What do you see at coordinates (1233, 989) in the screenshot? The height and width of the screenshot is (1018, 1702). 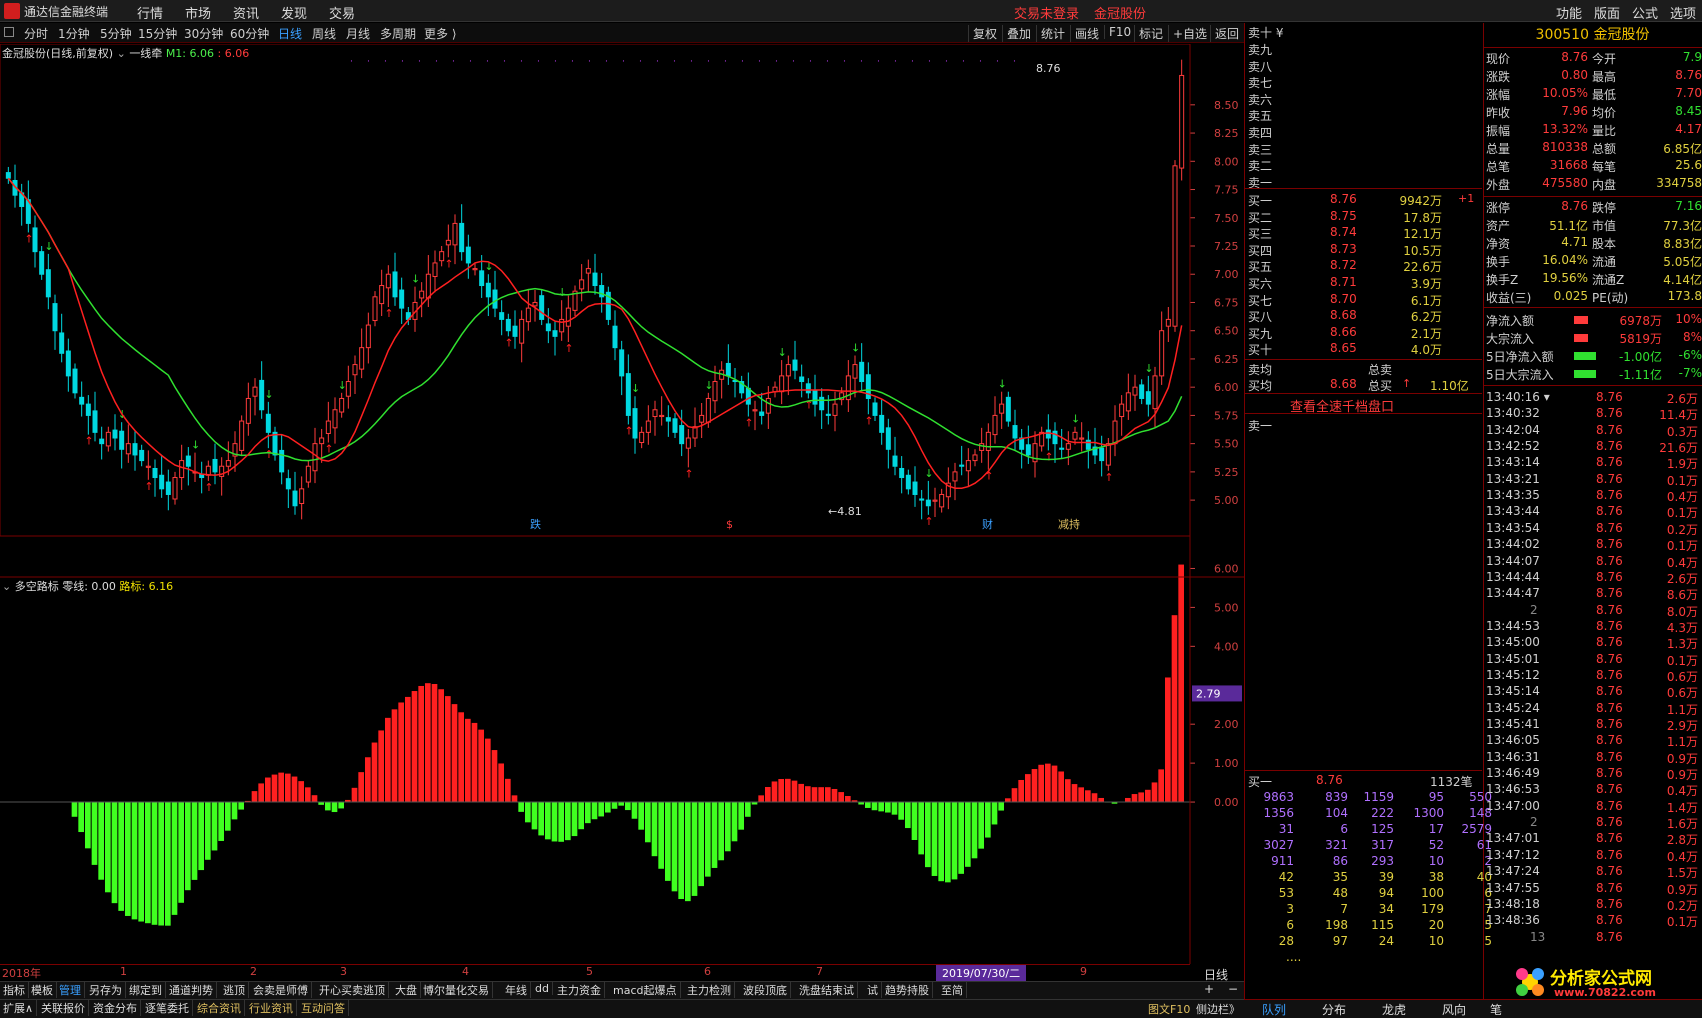 I see `zoom-out-button: −` at bounding box center [1233, 989].